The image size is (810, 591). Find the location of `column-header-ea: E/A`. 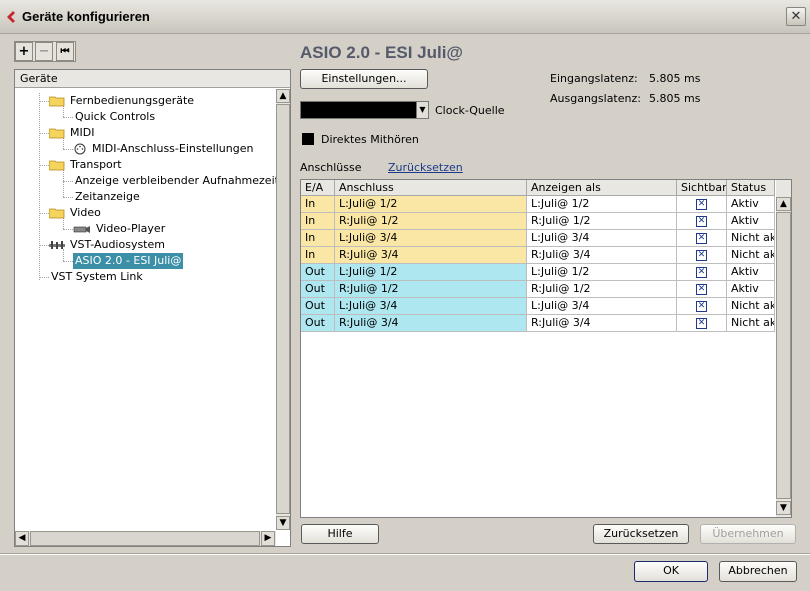

column-header-ea: E/A is located at coordinates (318, 188).